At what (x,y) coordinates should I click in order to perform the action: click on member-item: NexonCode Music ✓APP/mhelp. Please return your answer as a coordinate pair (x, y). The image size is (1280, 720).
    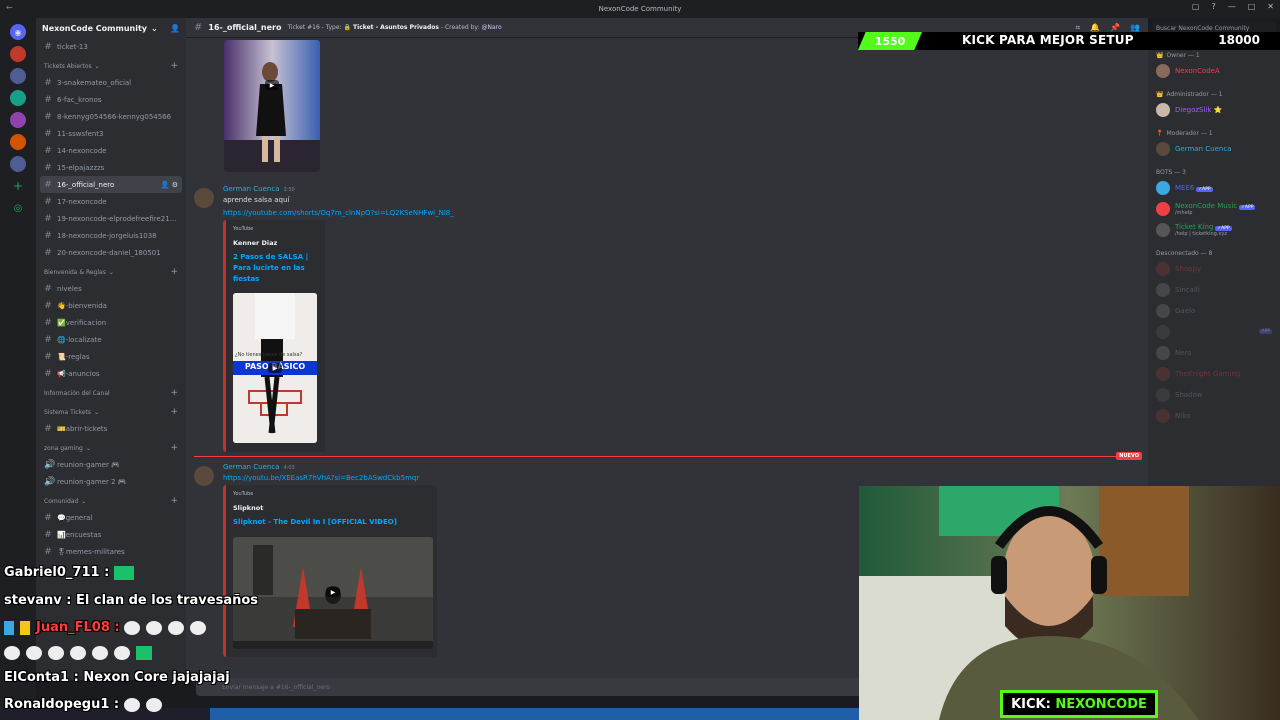
    Looking at the image, I should click on (1214, 208).